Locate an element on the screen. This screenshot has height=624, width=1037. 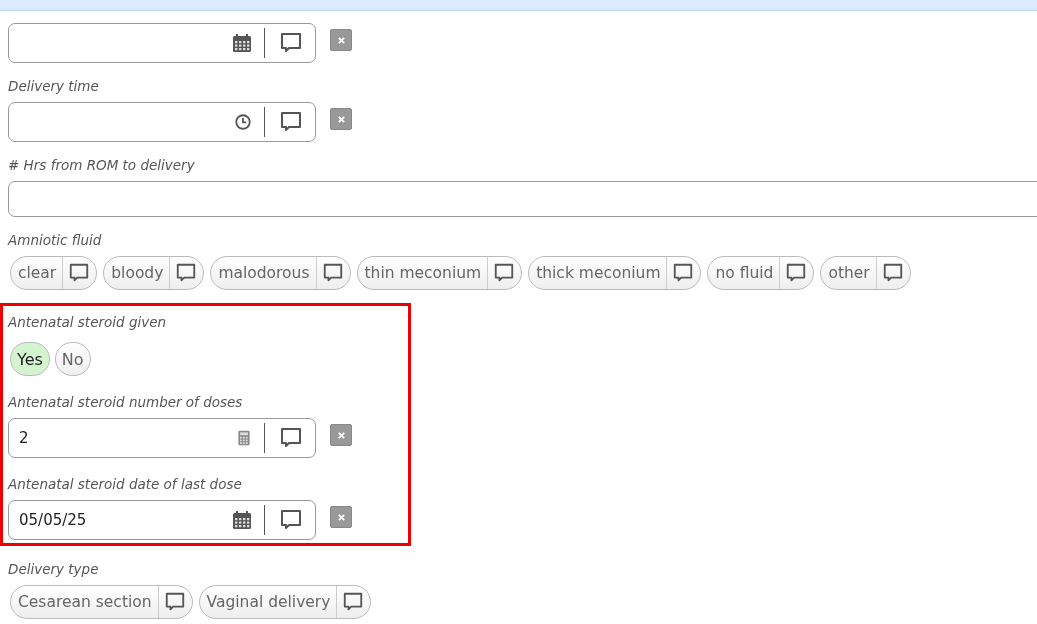
option-button: Cesarean section is located at coordinates (85, 602).